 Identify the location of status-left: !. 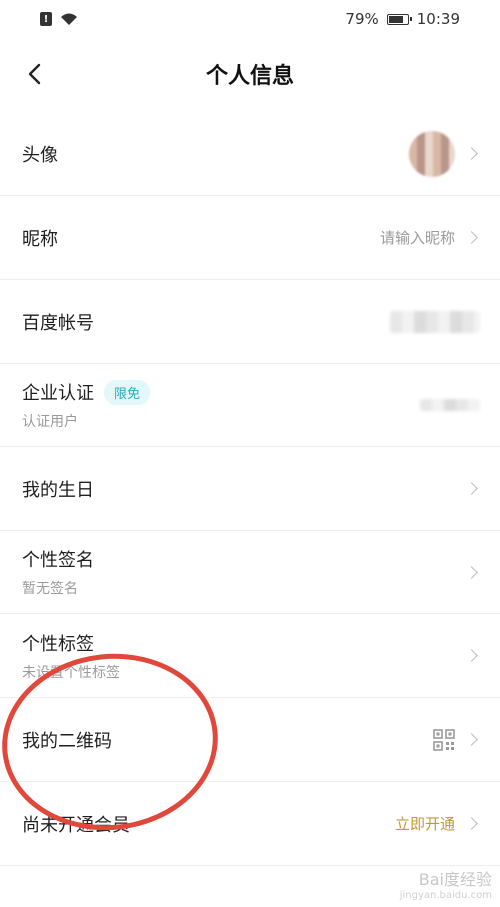
(59, 19).